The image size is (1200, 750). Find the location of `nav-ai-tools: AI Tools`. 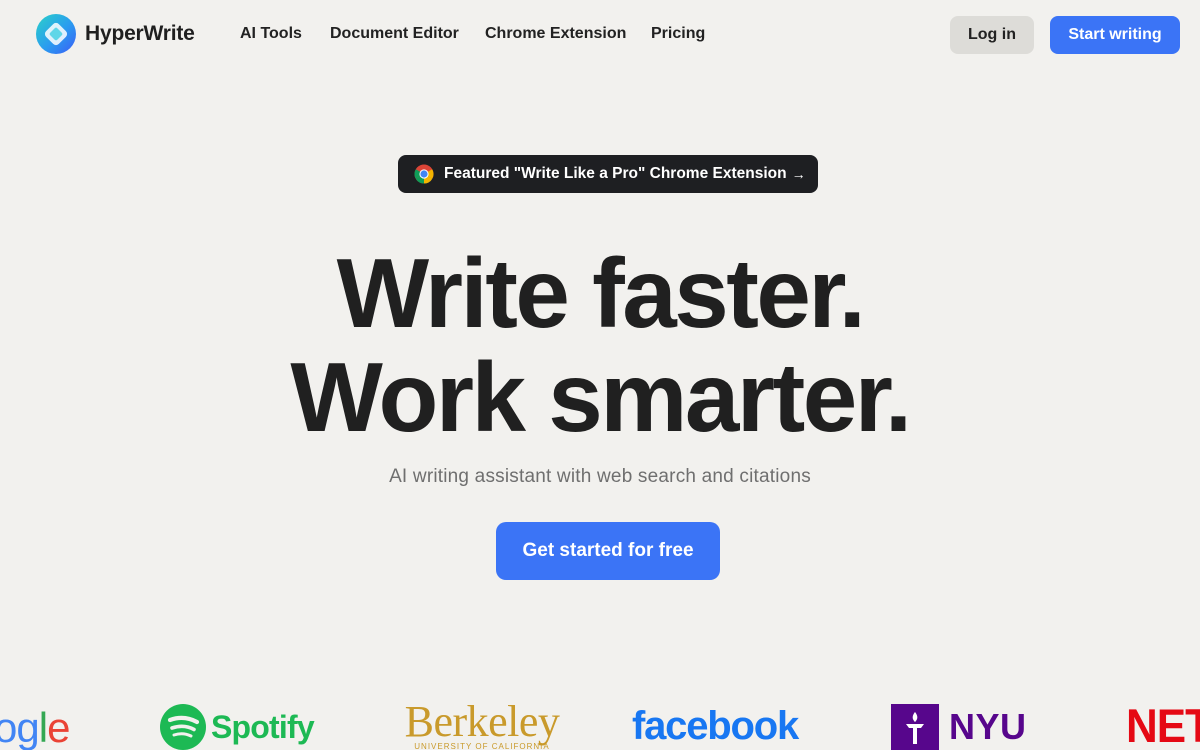

nav-ai-tools: AI Tools is located at coordinates (271, 34).